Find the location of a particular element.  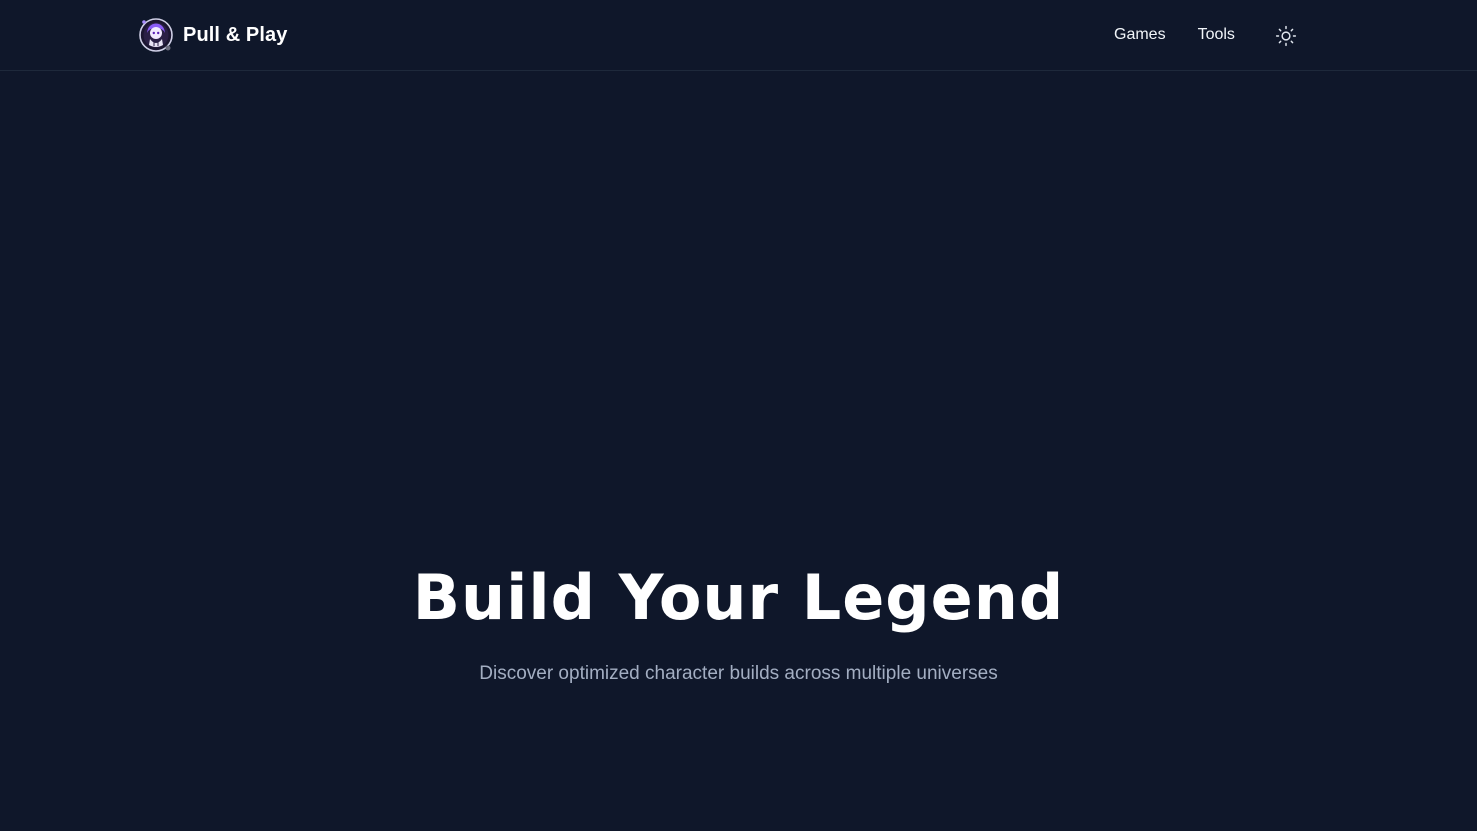

theme-toggle-button is located at coordinates (1286, 36).